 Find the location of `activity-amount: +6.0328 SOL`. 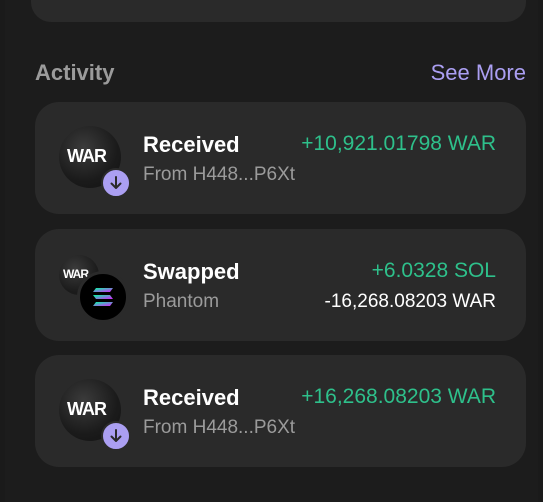

activity-amount: +6.0328 SOL is located at coordinates (433, 270).